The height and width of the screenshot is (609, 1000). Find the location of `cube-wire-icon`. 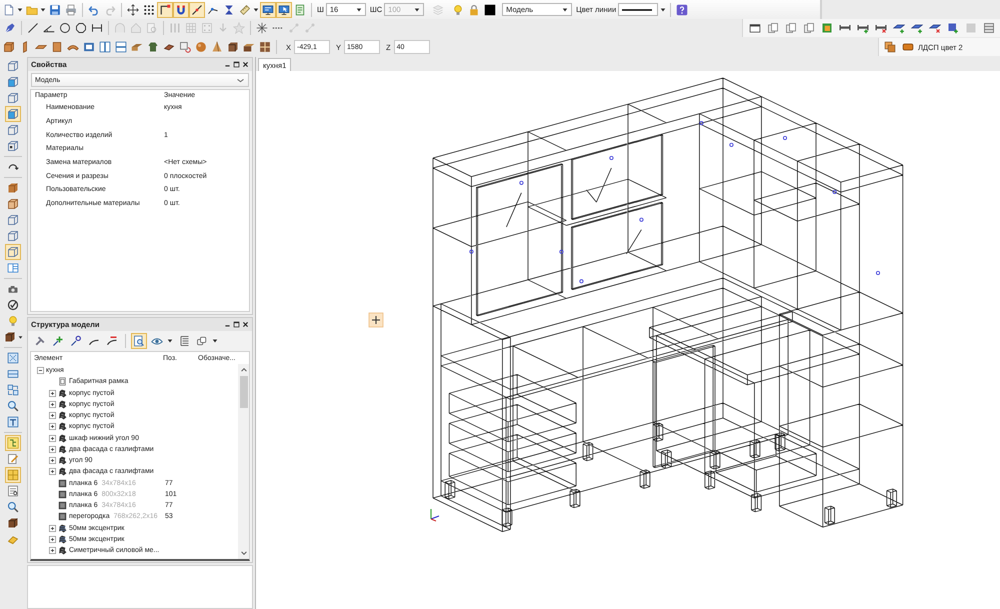

cube-wire-icon is located at coordinates (12, 252).